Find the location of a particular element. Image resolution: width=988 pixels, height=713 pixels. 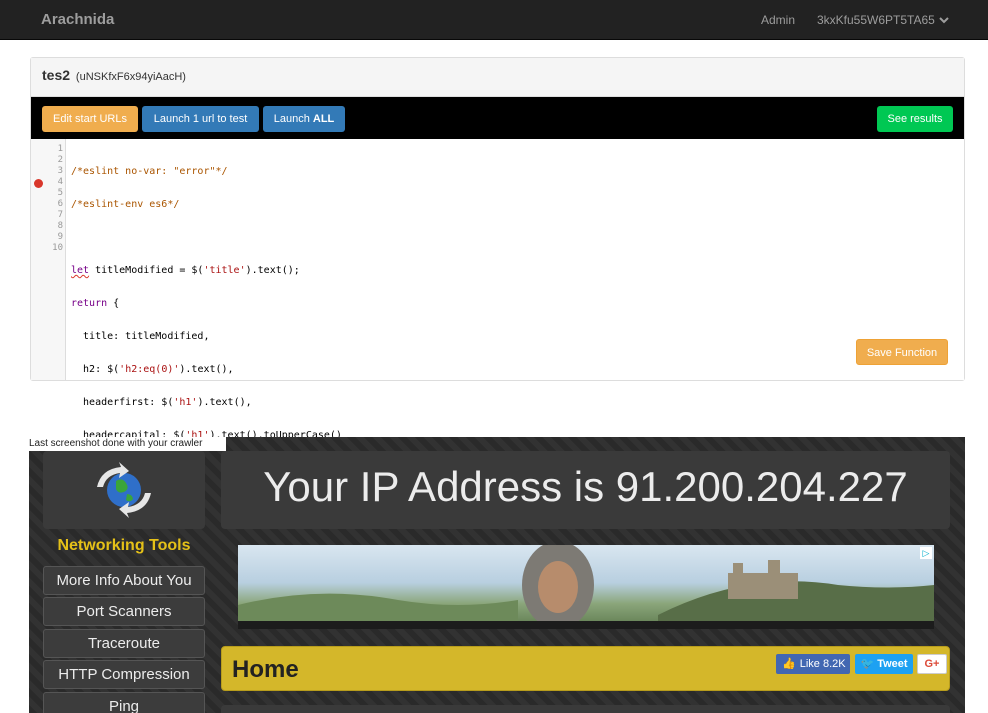

globe-icon is located at coordinates (124, 490).